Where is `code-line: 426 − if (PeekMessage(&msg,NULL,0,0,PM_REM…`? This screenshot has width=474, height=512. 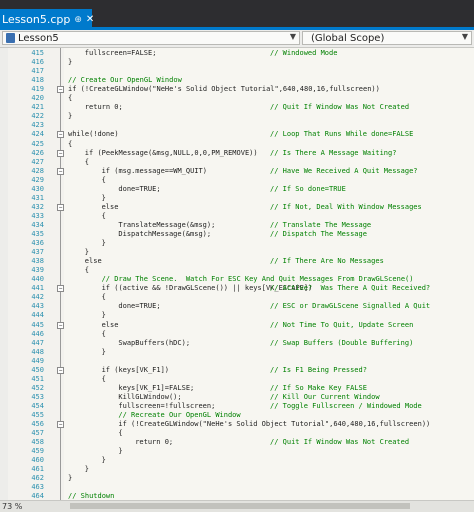
code-line: 426 − if (PeekMessage(&msg,NULL,0,0,PM_REM… is located at coordinates (237, 153).